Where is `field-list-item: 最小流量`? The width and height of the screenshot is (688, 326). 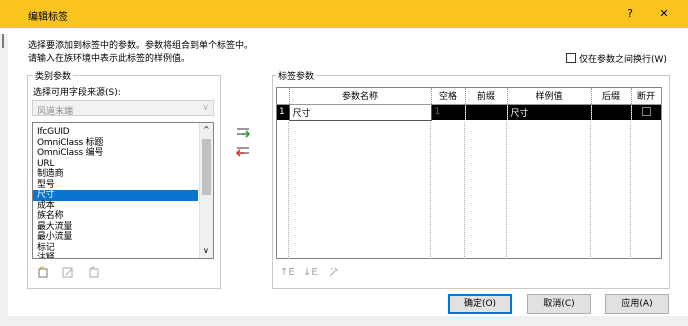 field-list-item: 最小流量 is located at coordinates (115, 237).